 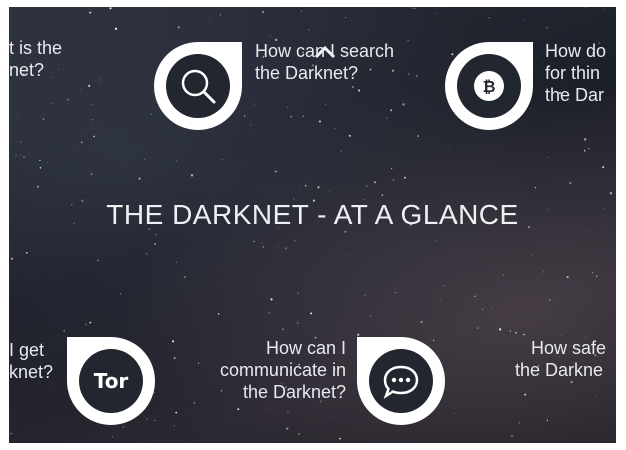 I want to click on search-card-badge, so click(x=198, y=86).